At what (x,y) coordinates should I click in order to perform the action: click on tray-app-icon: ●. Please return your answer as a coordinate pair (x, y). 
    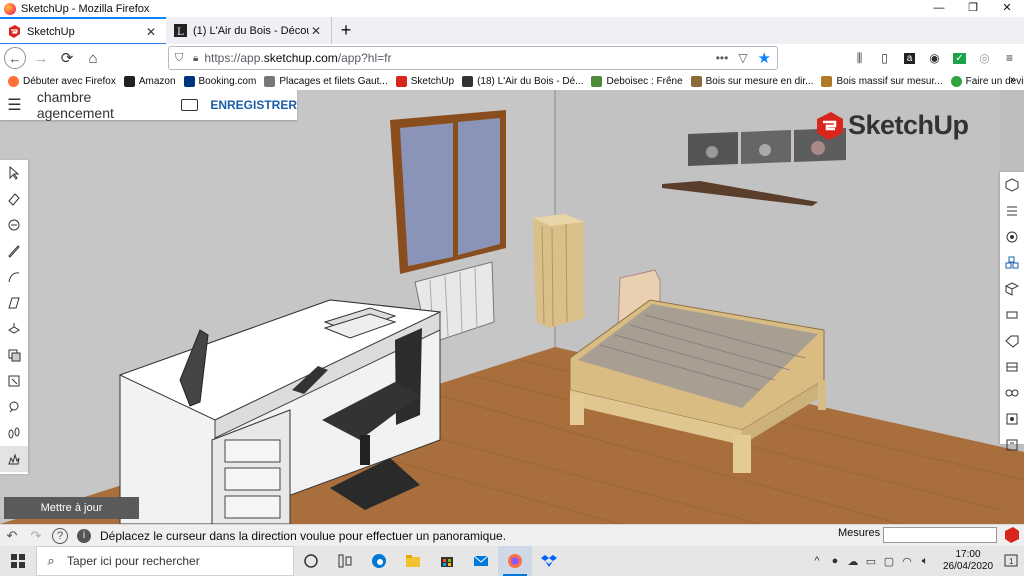
    Looking at the image, I should click on (835, 561).